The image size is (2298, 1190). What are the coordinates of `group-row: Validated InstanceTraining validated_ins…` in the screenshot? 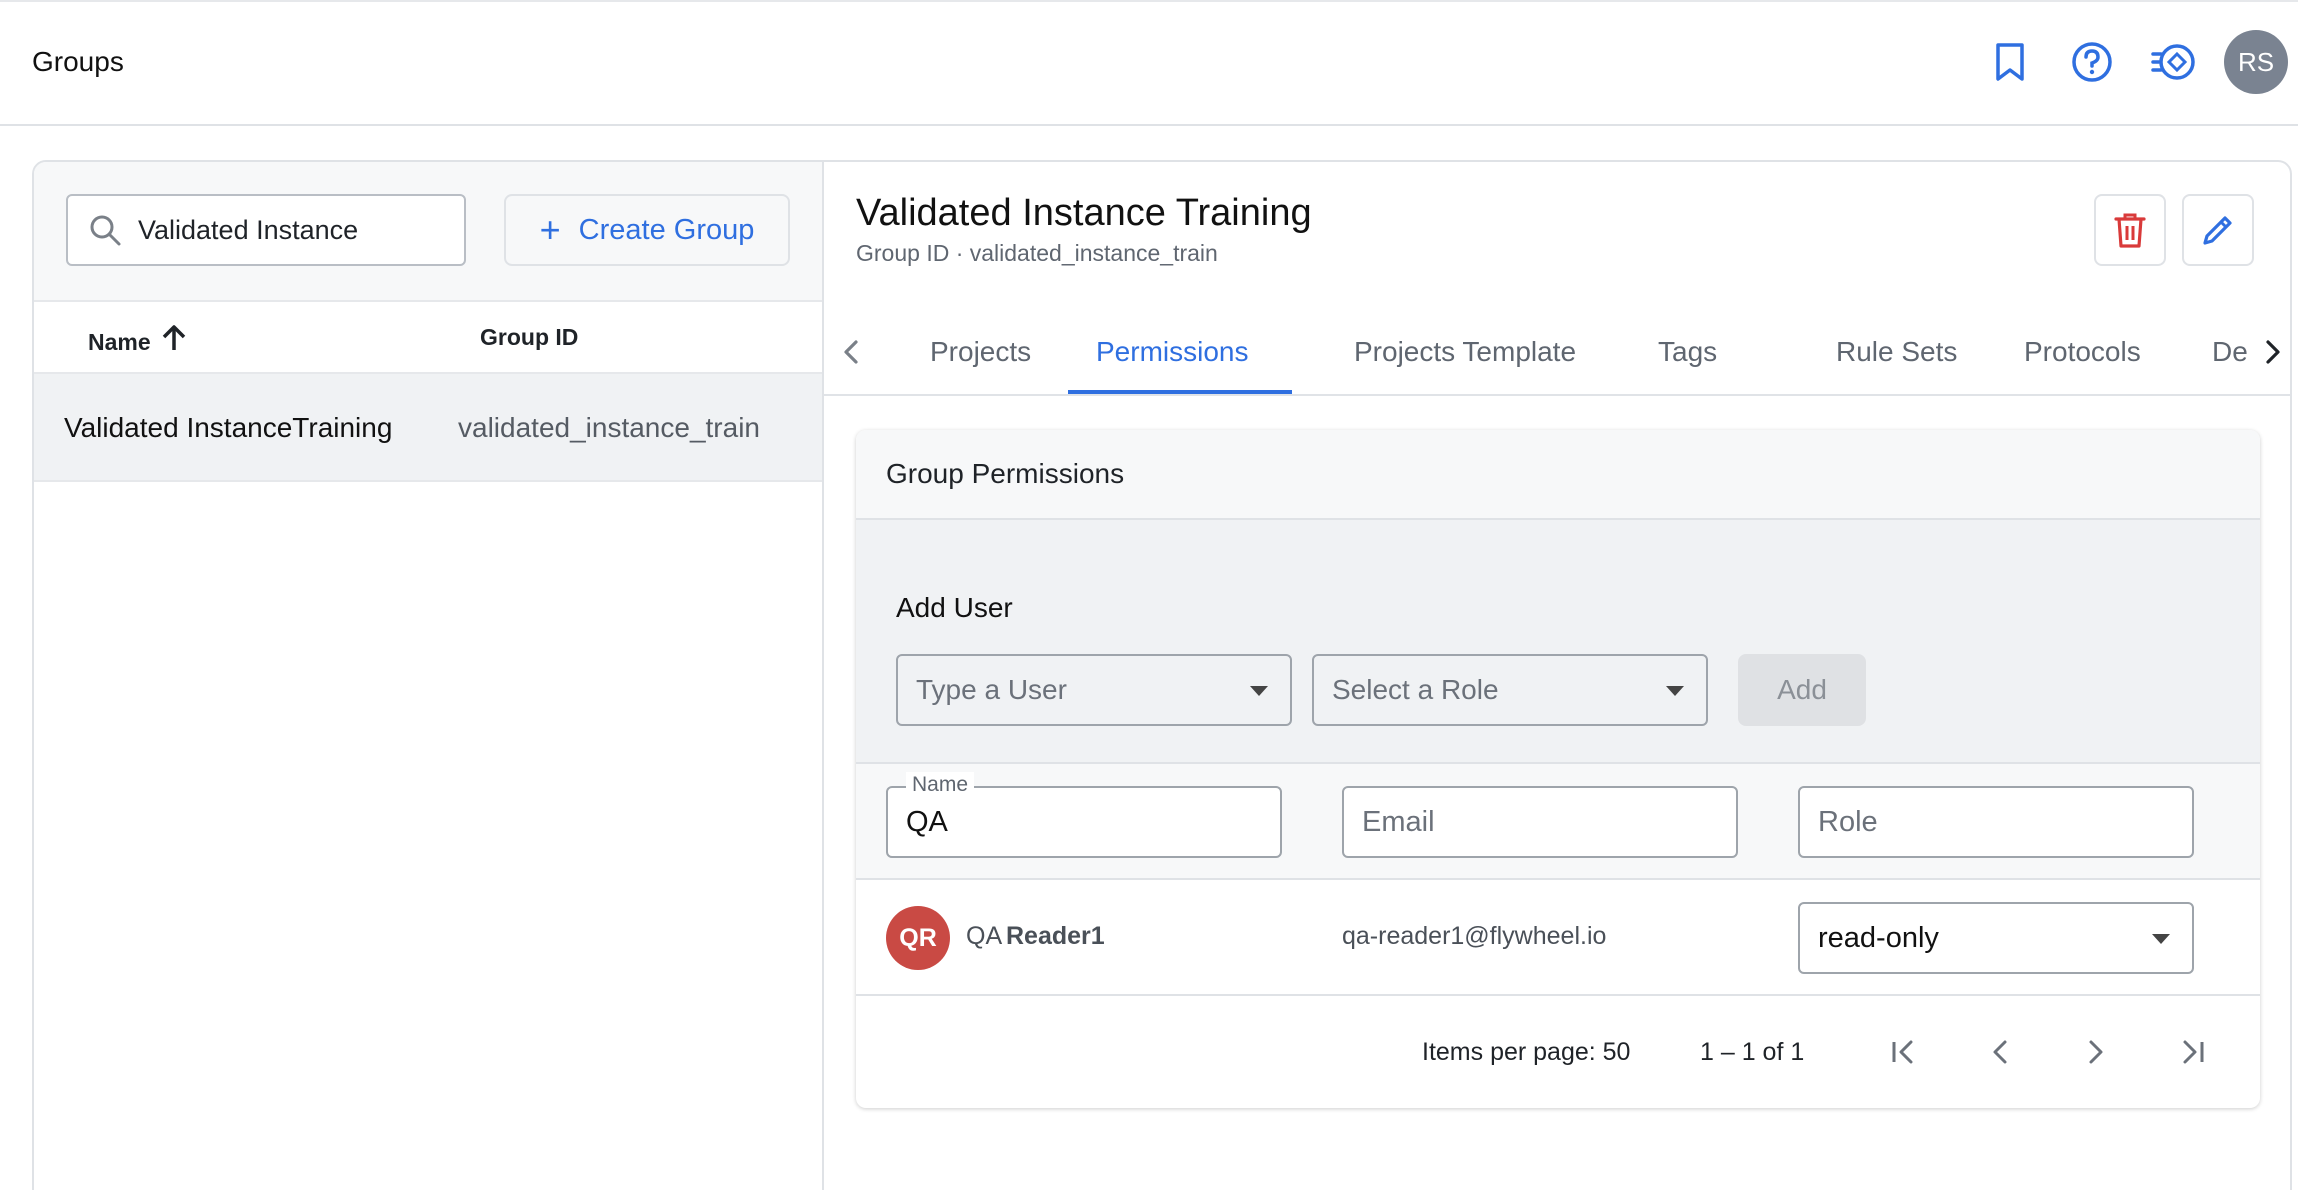 It's located at (428, 428).